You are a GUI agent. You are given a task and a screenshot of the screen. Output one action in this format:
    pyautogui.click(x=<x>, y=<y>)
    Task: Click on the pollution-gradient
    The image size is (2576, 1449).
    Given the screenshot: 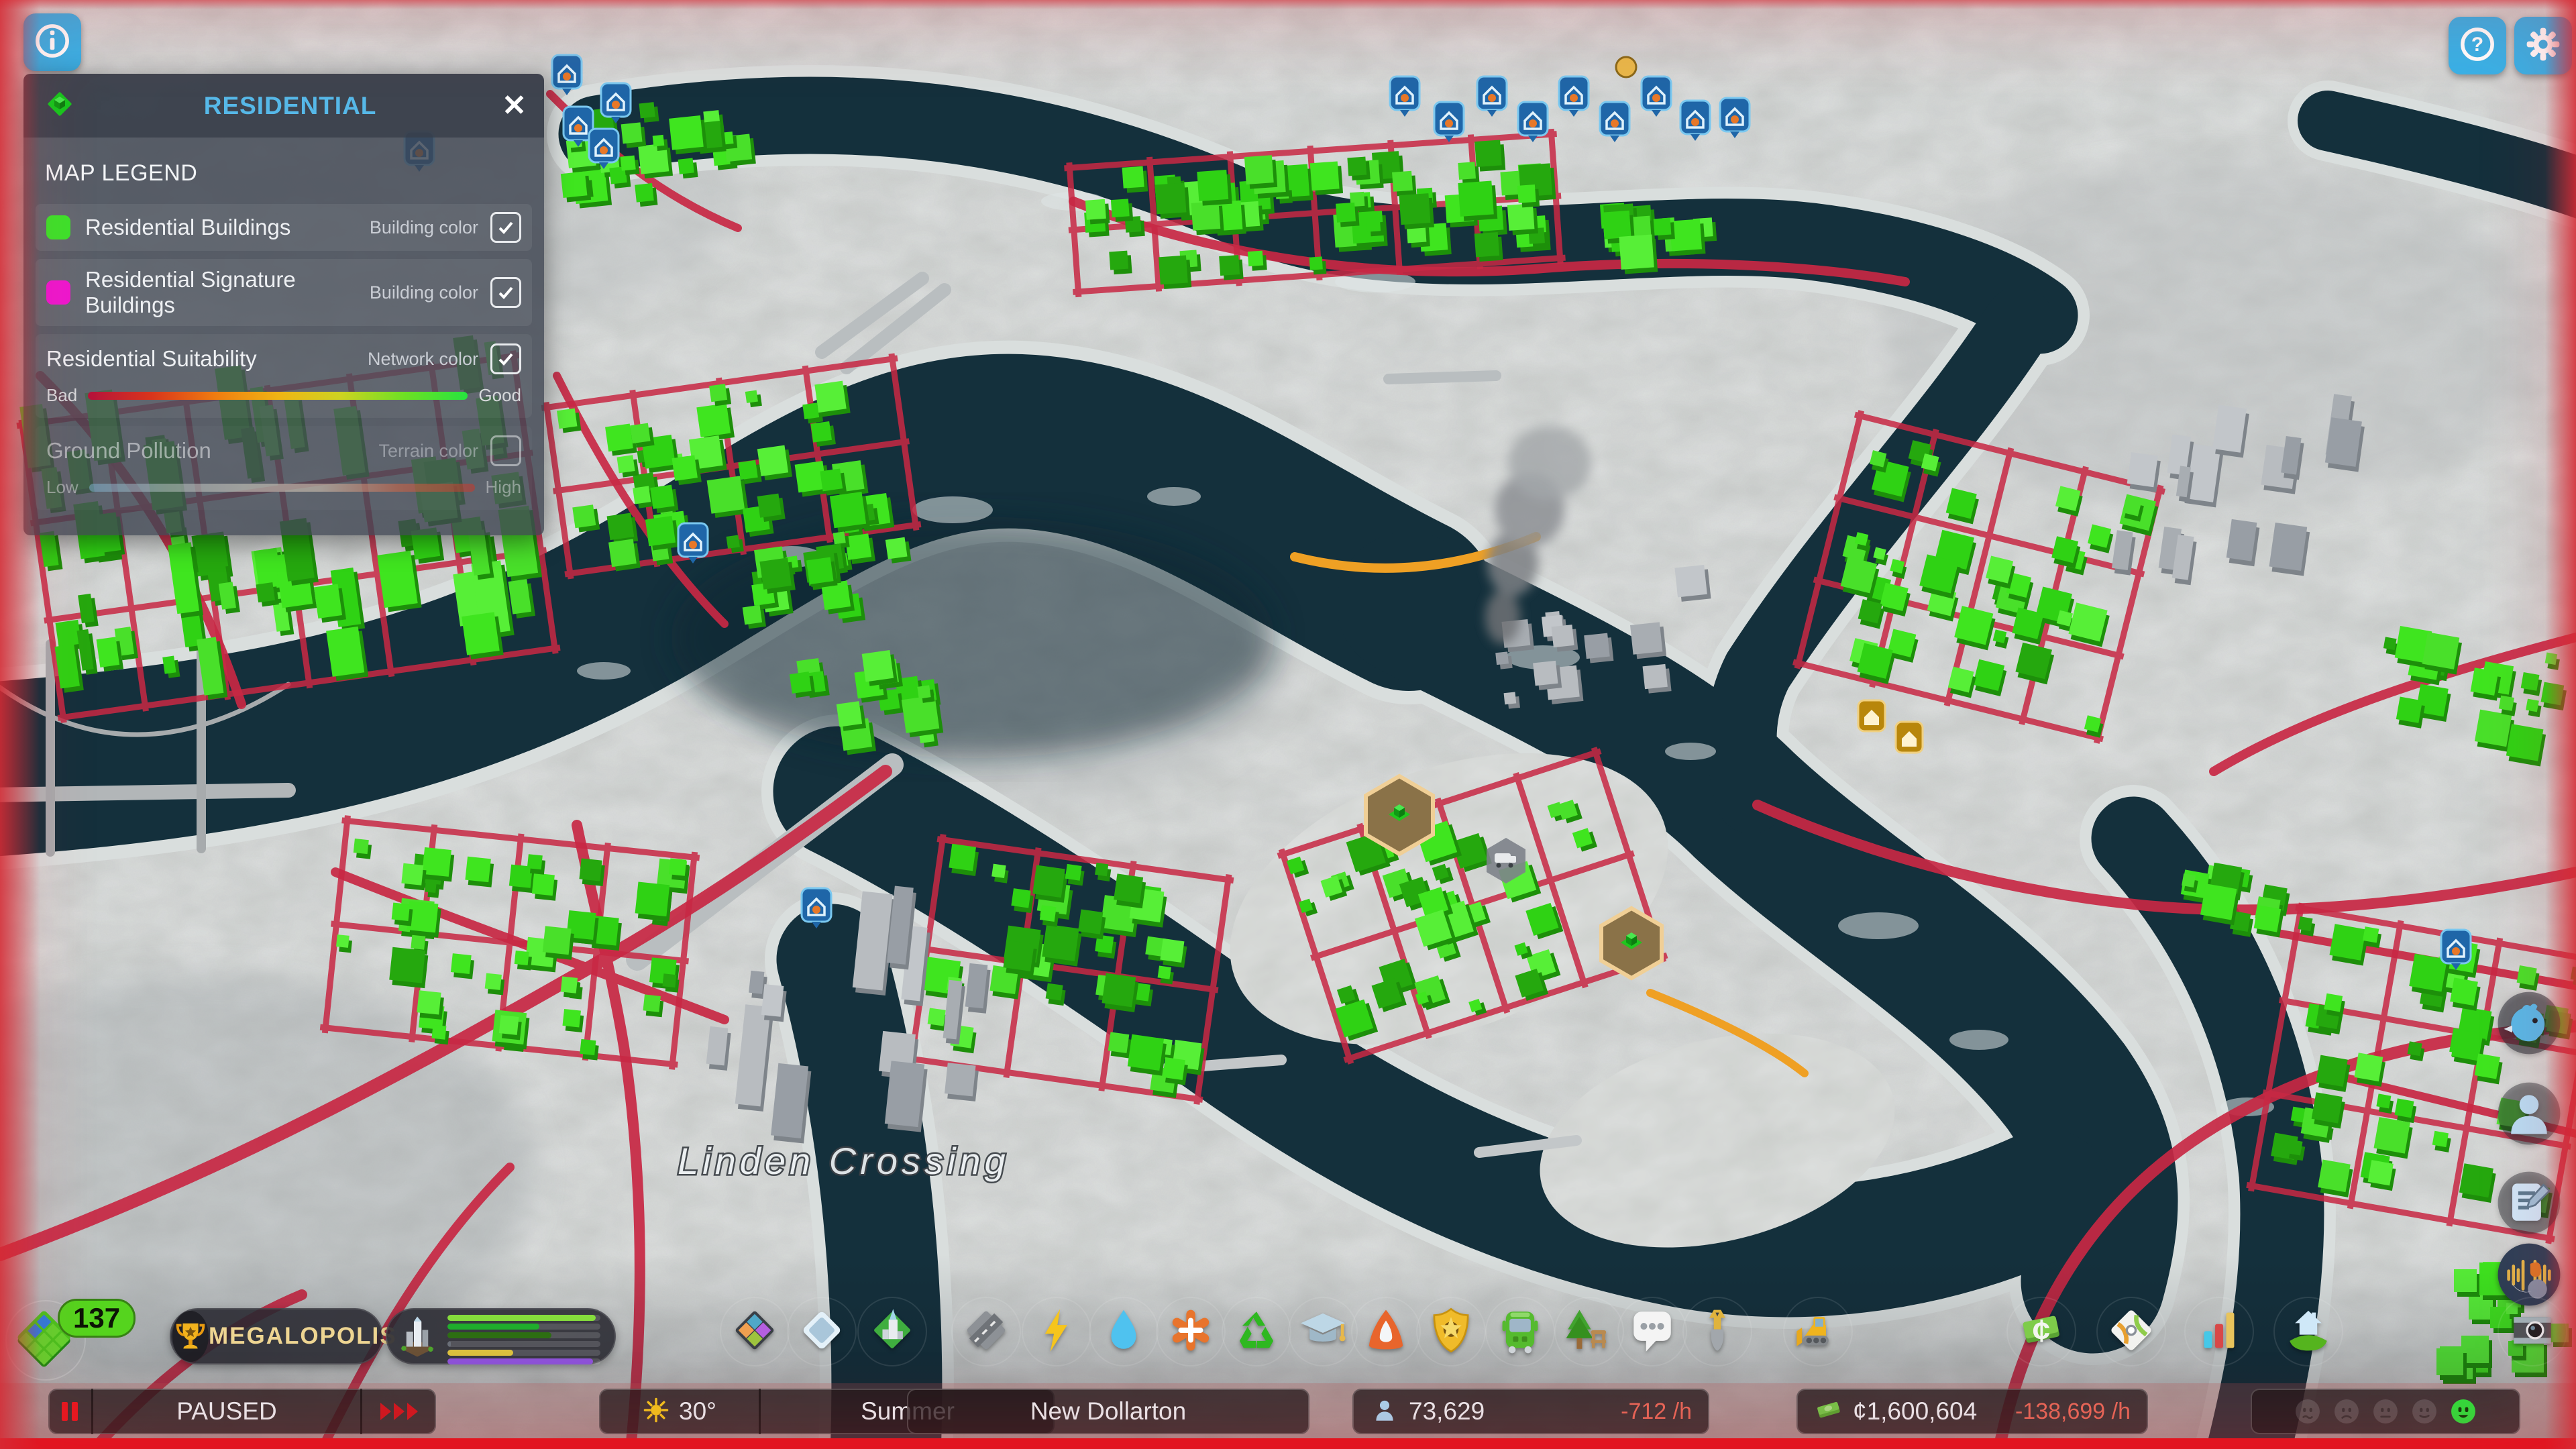 What is the action you would take?
    pyautogui.click(x=282, y=487)
    